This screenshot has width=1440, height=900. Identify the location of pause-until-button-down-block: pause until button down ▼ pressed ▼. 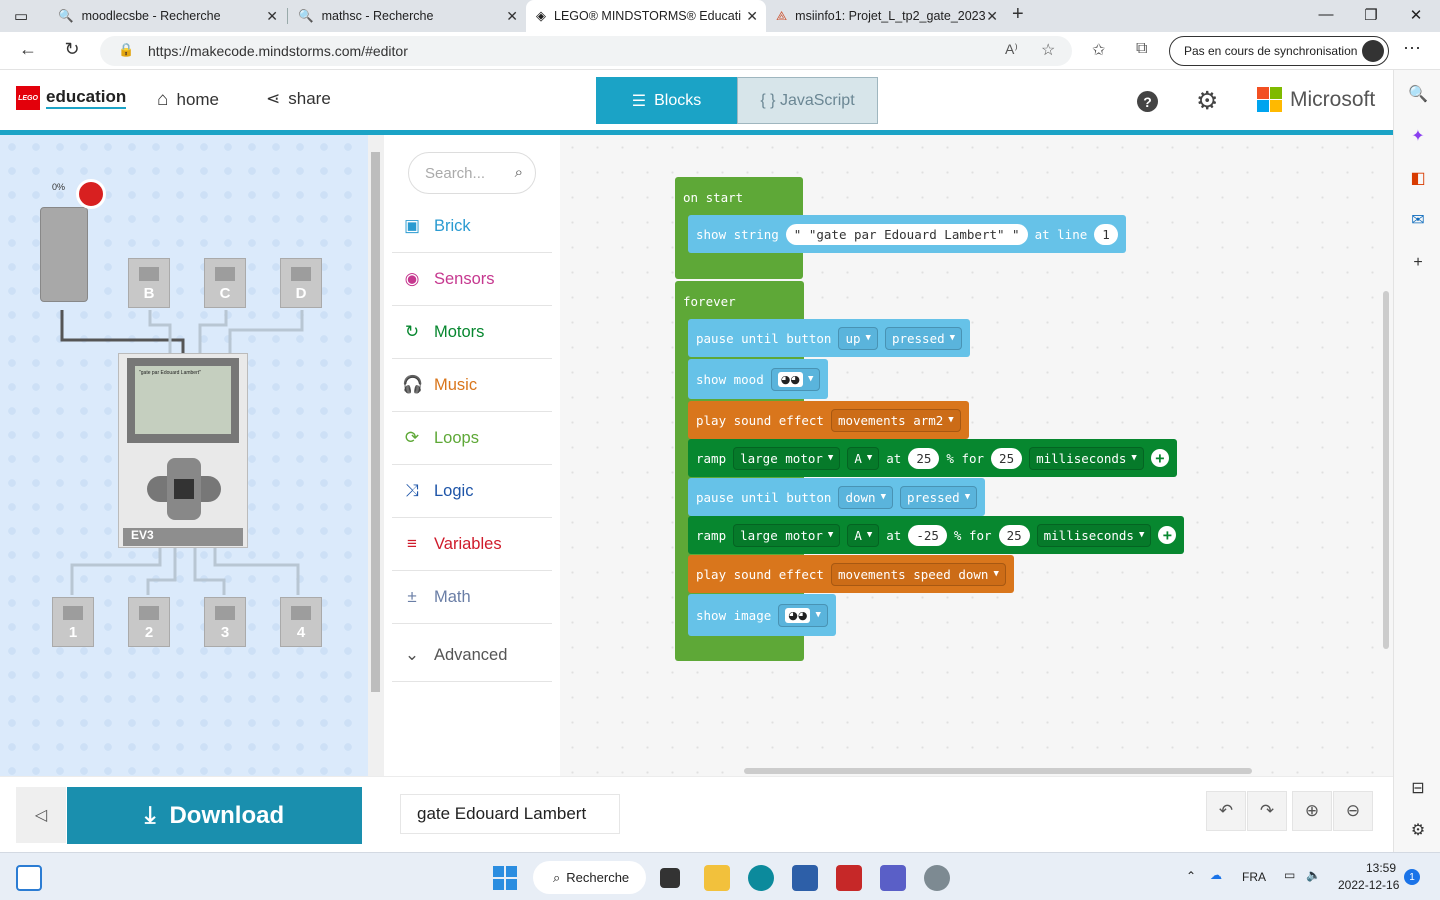
(837, 497).